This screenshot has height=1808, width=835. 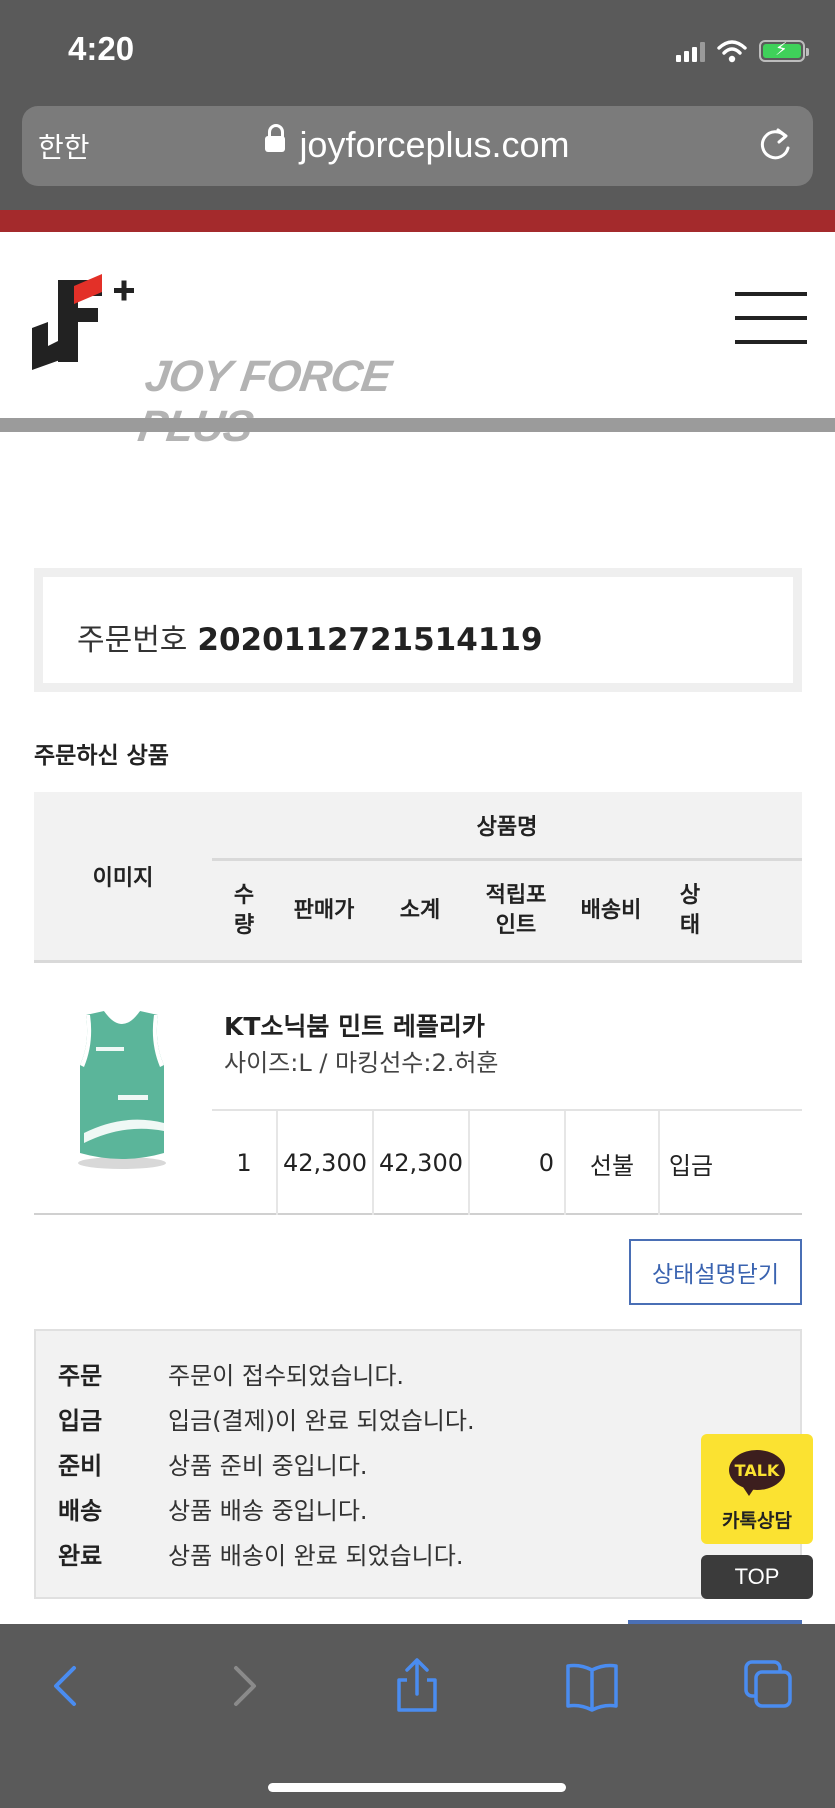 I want to click on url-text: joyforceplus.com, so click(x=434, y=144).